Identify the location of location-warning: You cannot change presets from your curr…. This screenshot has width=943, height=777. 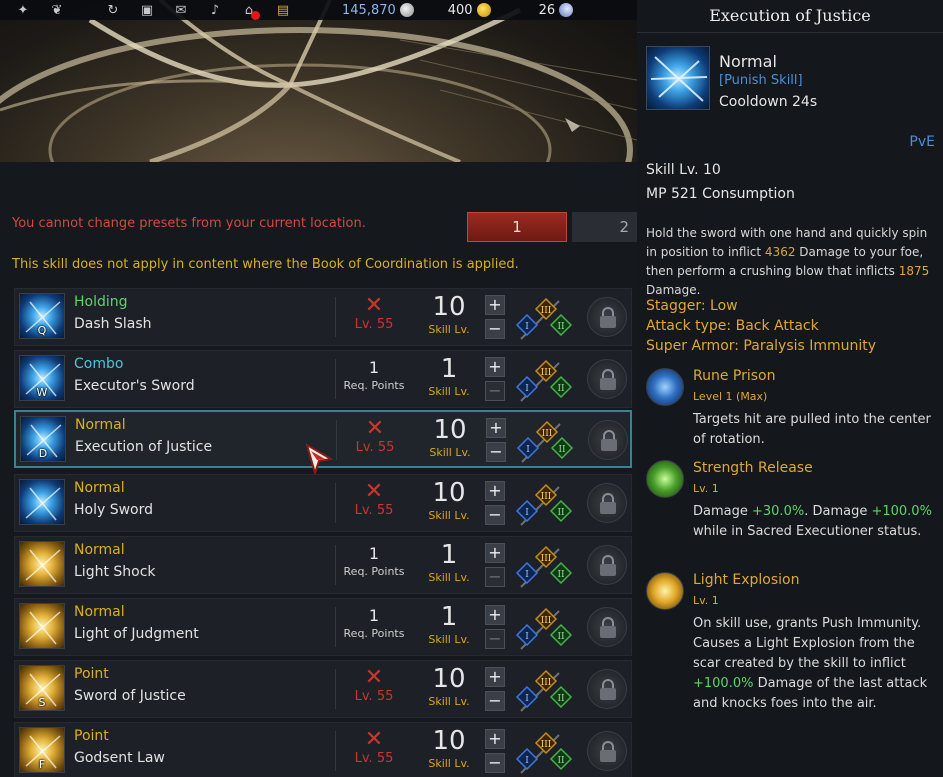
(189, 223).